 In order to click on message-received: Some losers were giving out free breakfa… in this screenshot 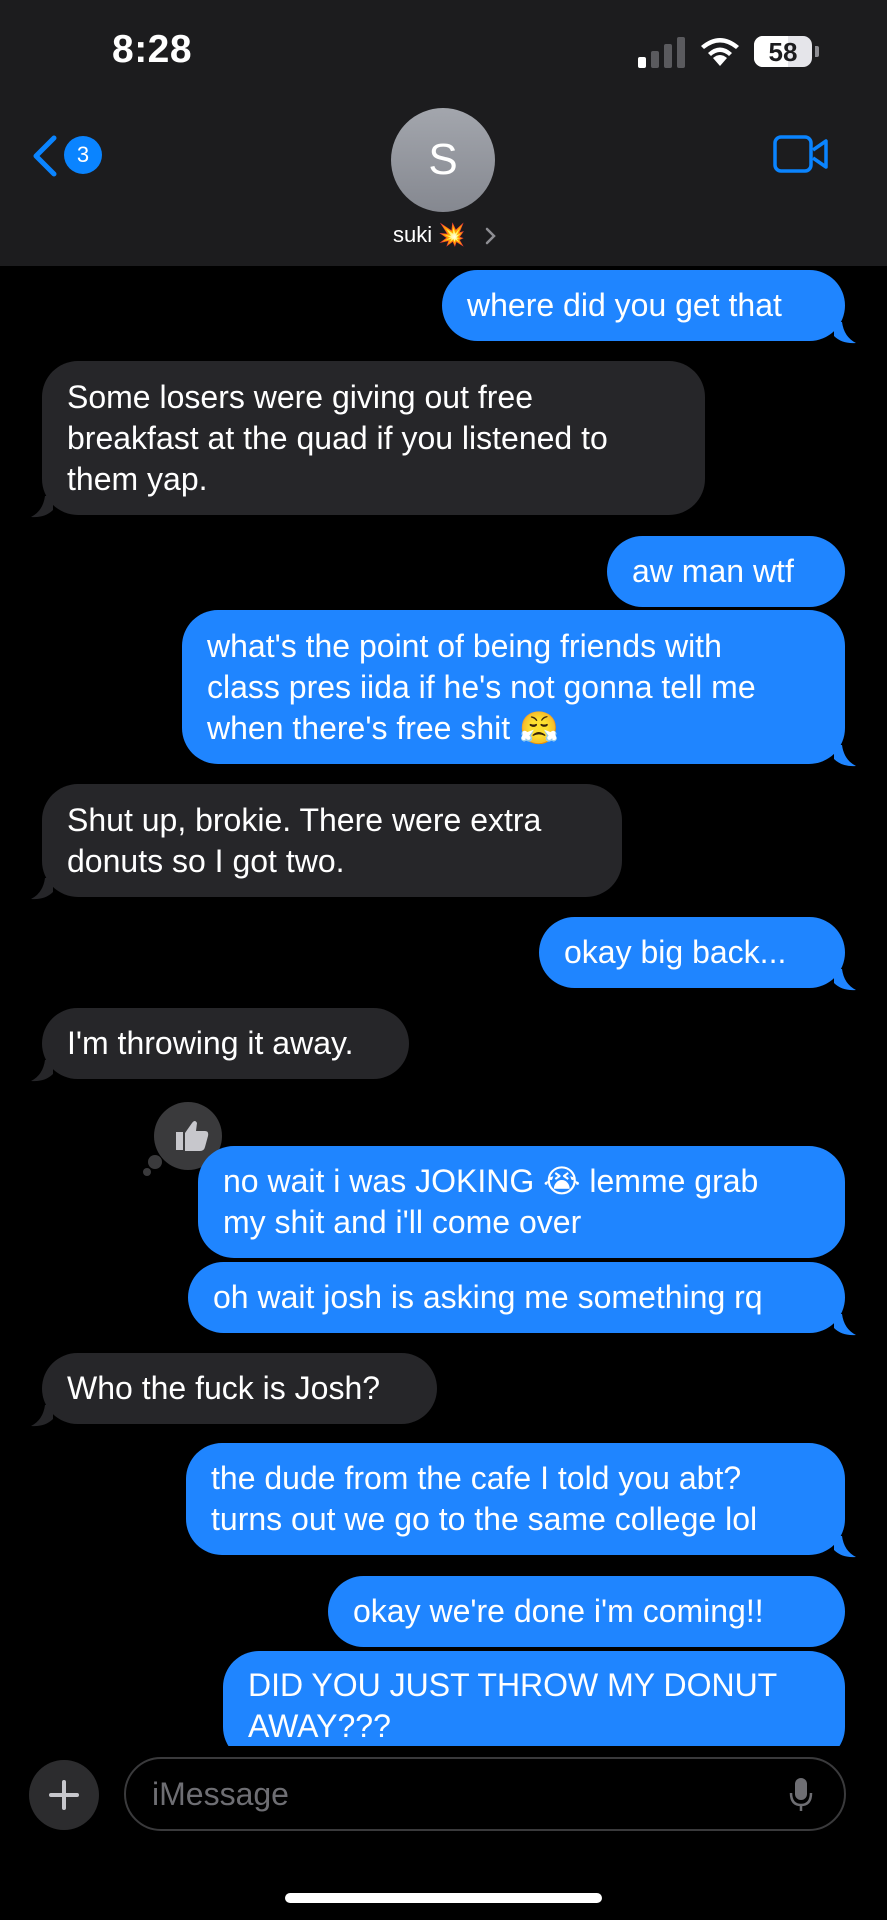, I will do `click(373, 438)`.